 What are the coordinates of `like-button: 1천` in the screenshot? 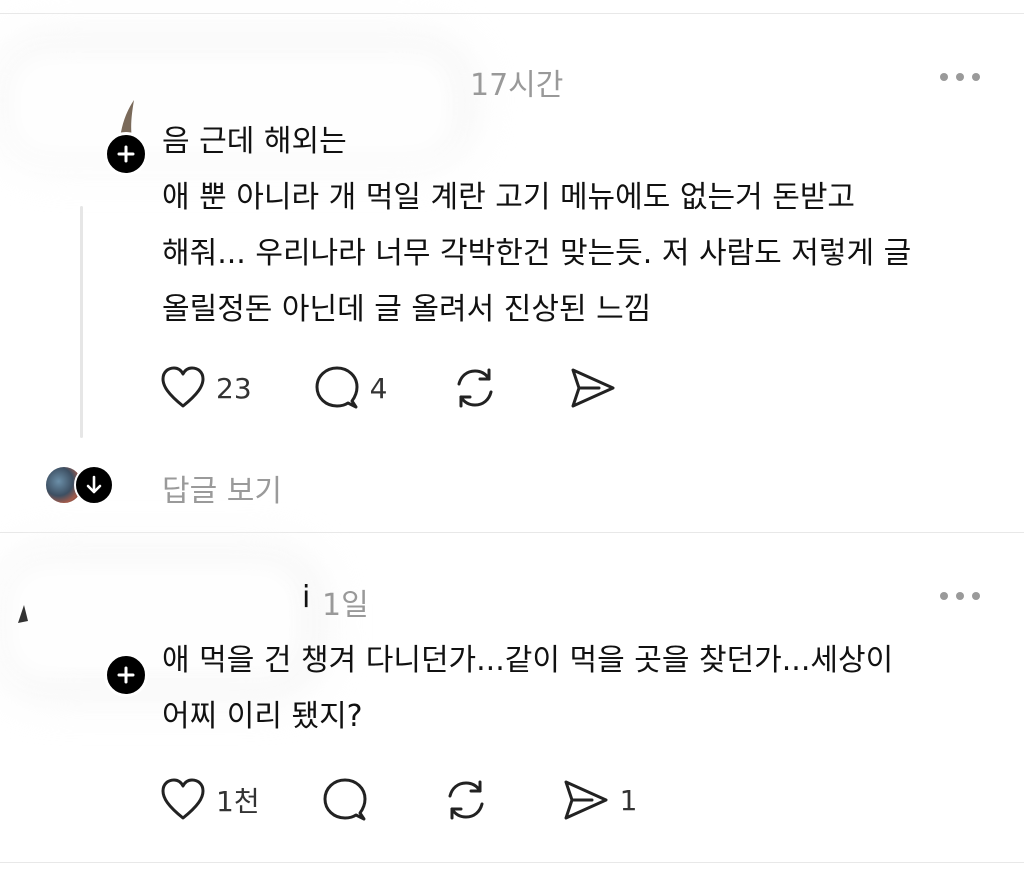 It's located at (210, 800).